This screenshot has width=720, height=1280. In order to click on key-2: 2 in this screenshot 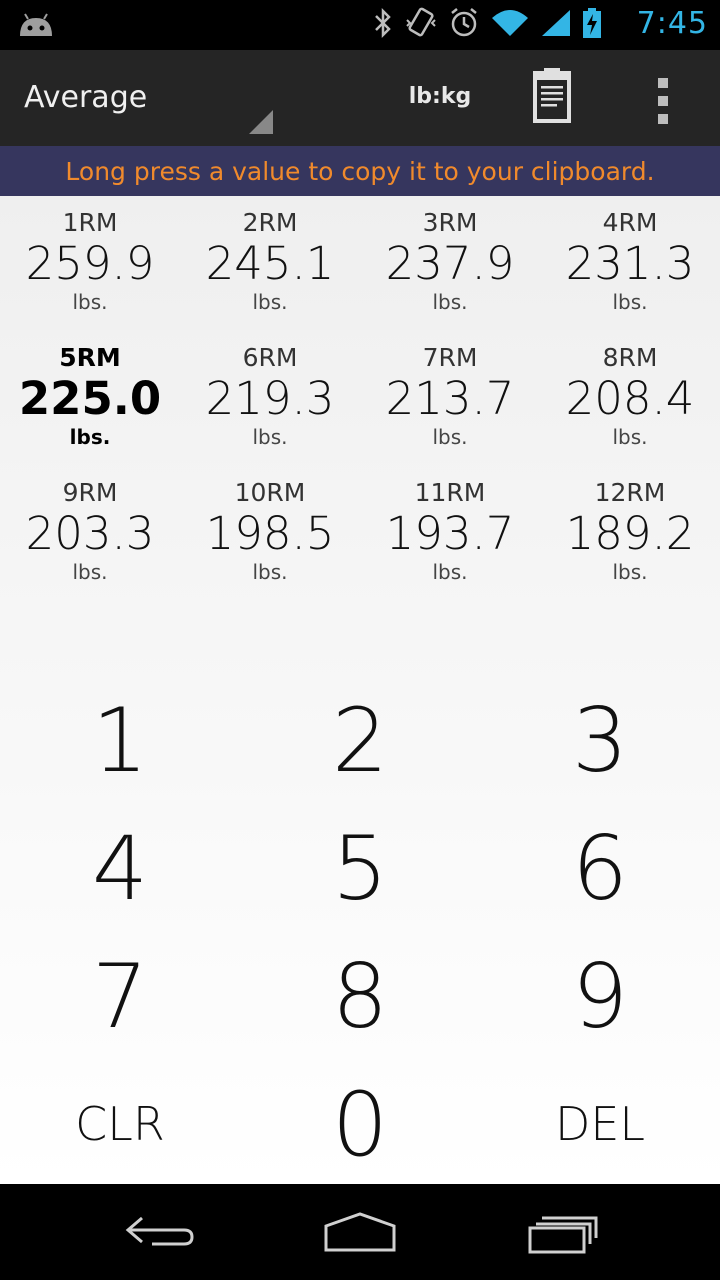, I will do `click(360, 740)`.